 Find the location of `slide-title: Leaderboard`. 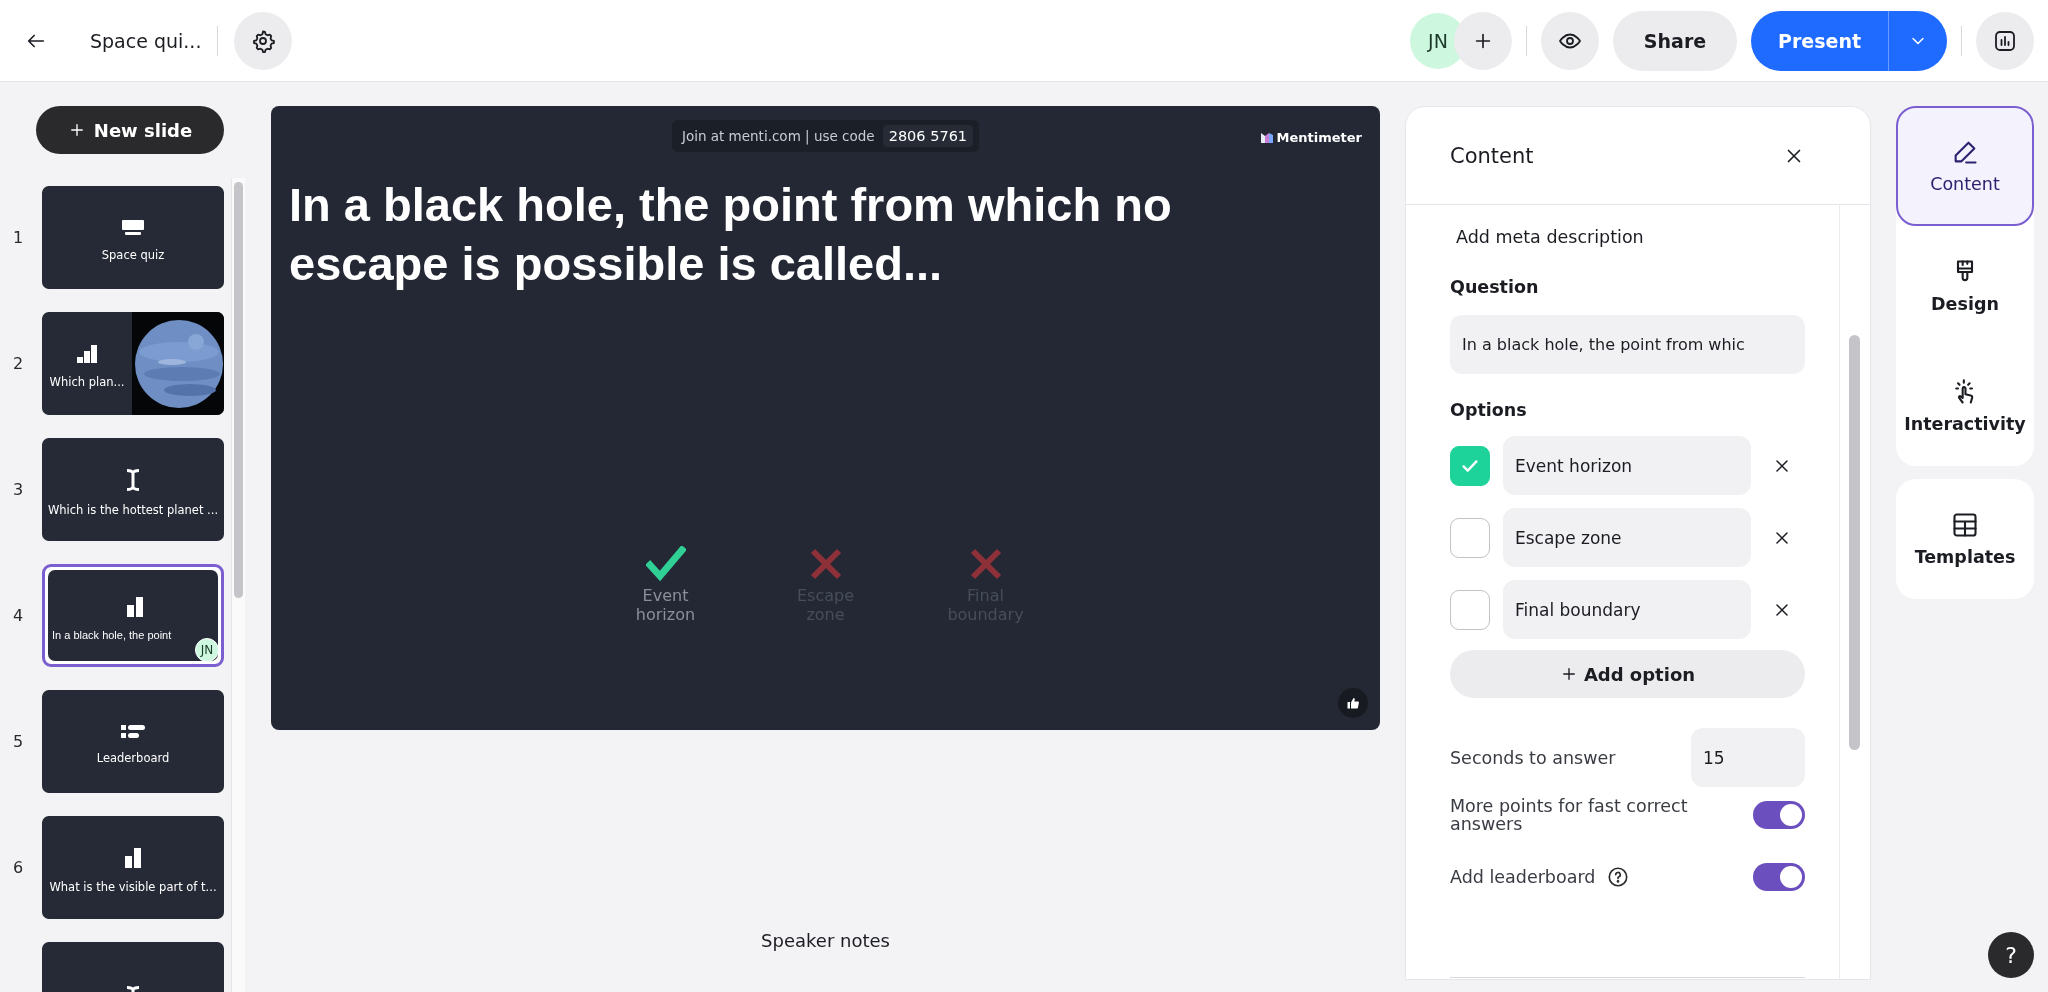

slide-title: Leaderboard is located at coordinates (133, 757).